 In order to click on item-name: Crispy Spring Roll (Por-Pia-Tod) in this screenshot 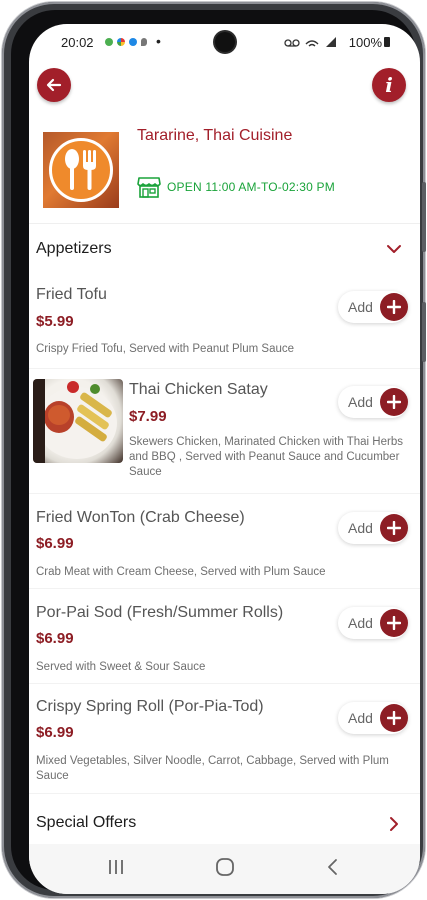, I will do `click(150, 706)`.